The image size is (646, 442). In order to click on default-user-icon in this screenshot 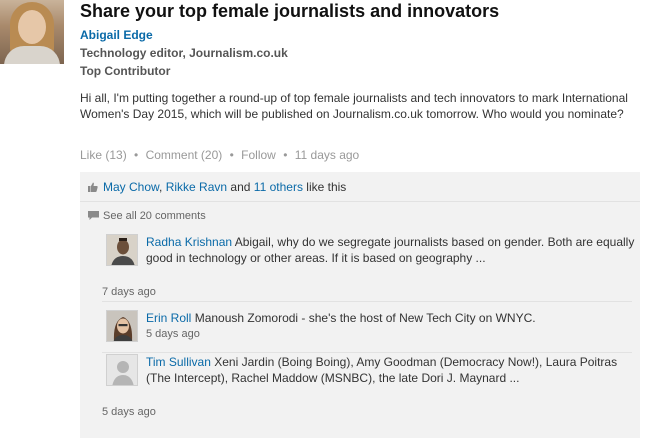, I will do `click(122, 370)`.